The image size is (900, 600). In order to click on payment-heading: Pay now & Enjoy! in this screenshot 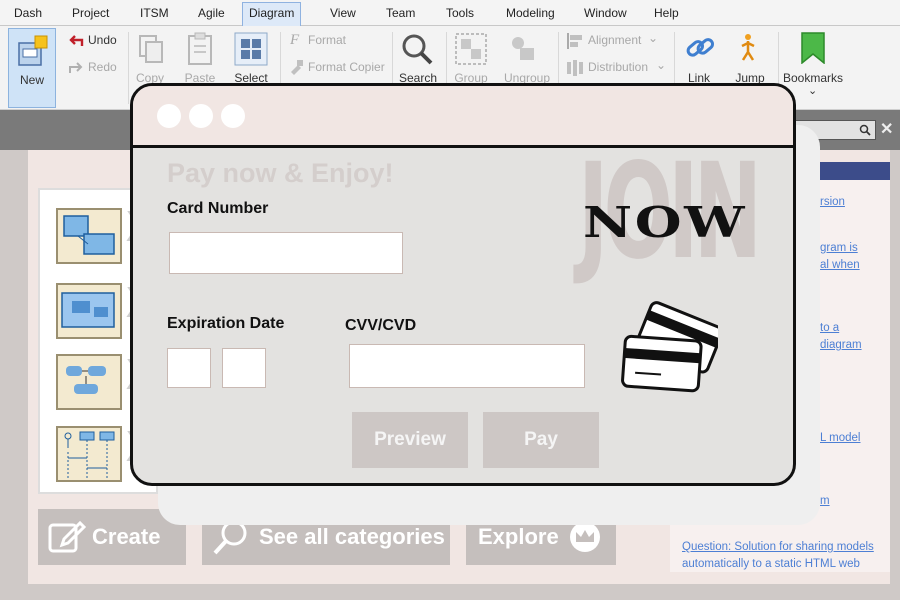, I will do `click(280, 173)`.